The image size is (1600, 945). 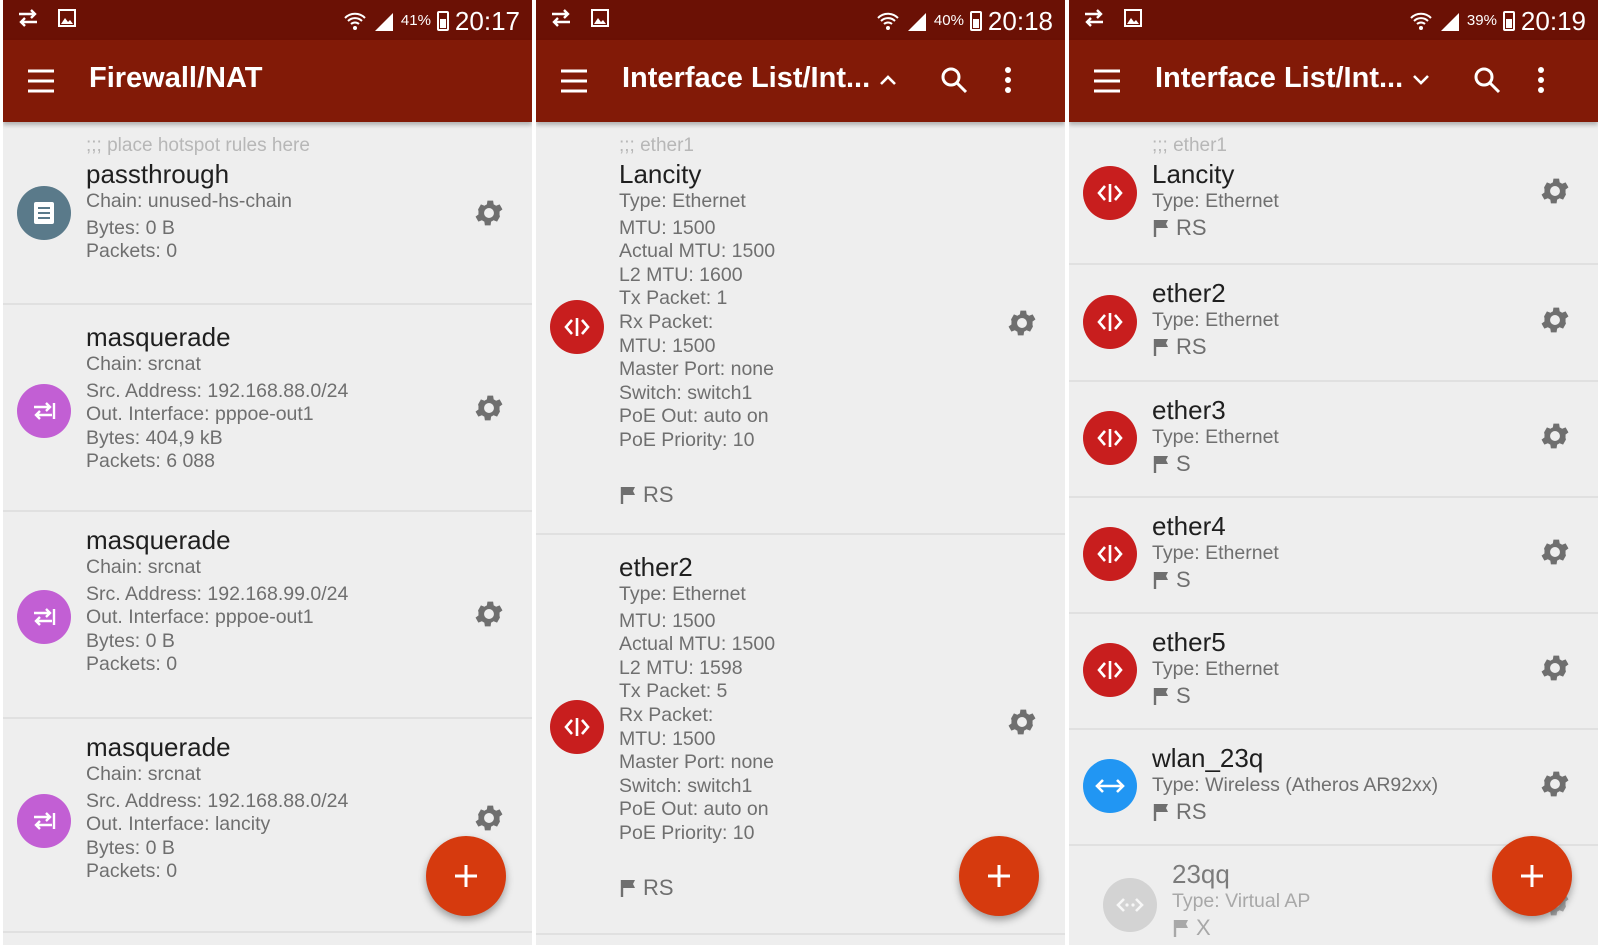 I want to click on chevron-down-icon, so click(x=1421, y=80).